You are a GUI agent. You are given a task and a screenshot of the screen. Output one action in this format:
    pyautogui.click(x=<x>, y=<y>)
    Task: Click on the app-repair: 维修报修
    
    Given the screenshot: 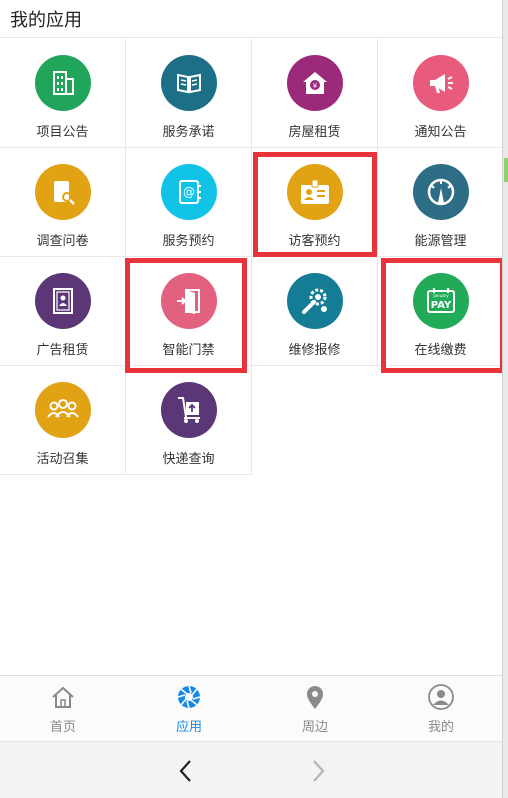 What is the action you would take?
    pyautogui.click(x=315, y=311)
    